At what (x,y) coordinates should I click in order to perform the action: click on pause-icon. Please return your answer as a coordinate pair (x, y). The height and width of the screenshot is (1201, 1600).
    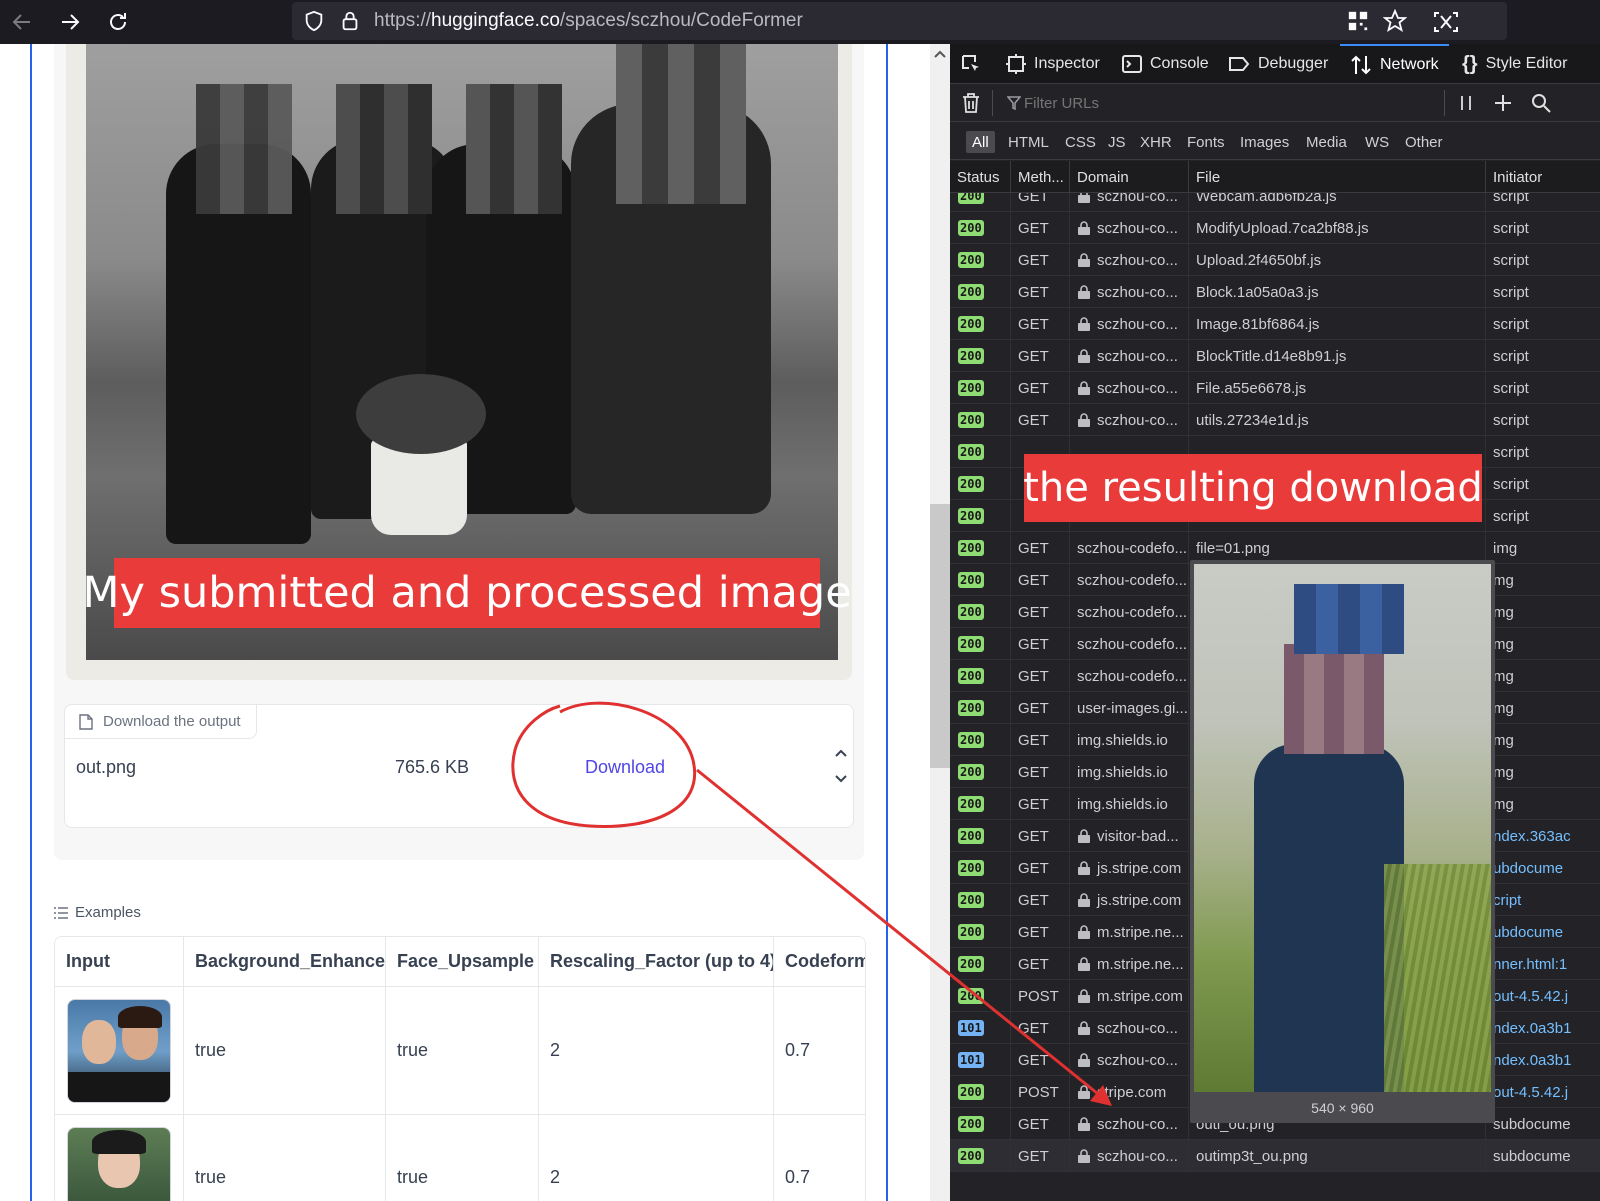
    Looking at the image, I should click on (1466, 103).